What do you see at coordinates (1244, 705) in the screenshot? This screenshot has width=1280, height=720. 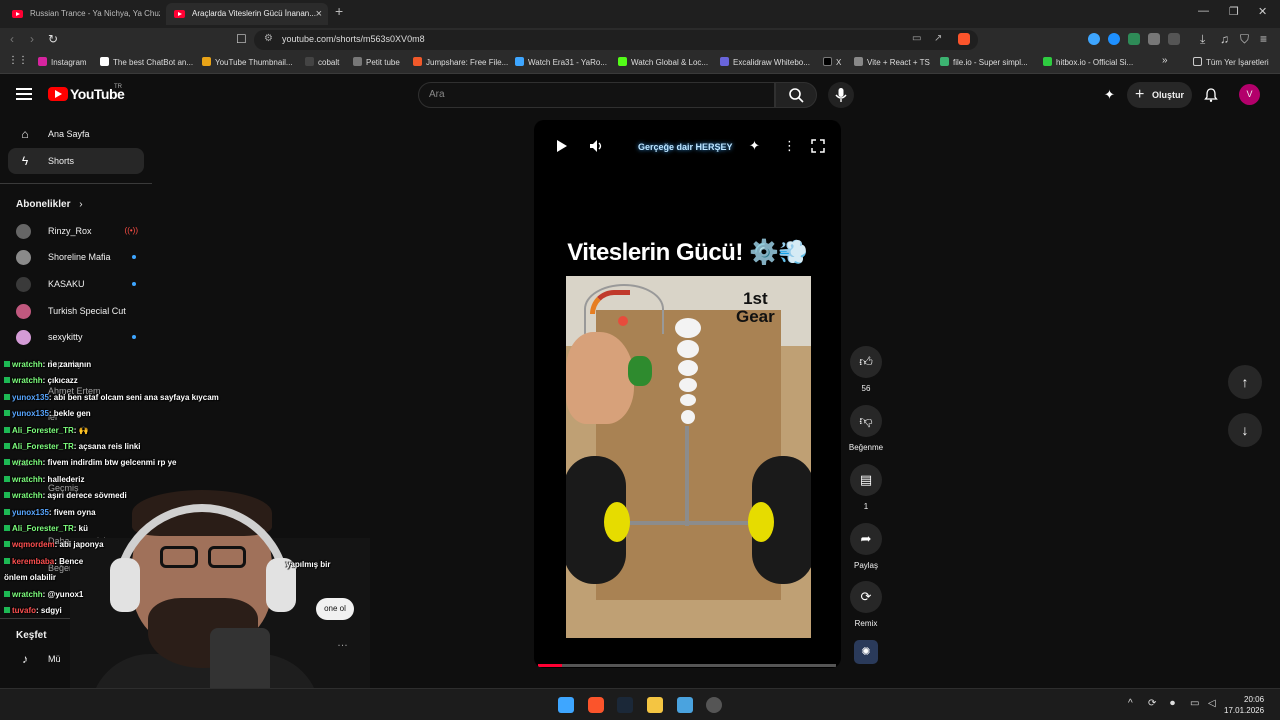 I see `system-clock: 20:06 17.01.2026` at bounding box center [1244, 705].